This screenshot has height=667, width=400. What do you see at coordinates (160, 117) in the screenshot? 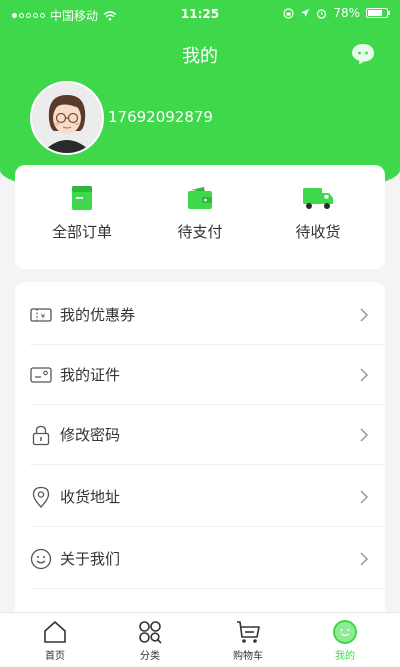
I see `user-phone: 17692092879` at bounding box center [160, 117].